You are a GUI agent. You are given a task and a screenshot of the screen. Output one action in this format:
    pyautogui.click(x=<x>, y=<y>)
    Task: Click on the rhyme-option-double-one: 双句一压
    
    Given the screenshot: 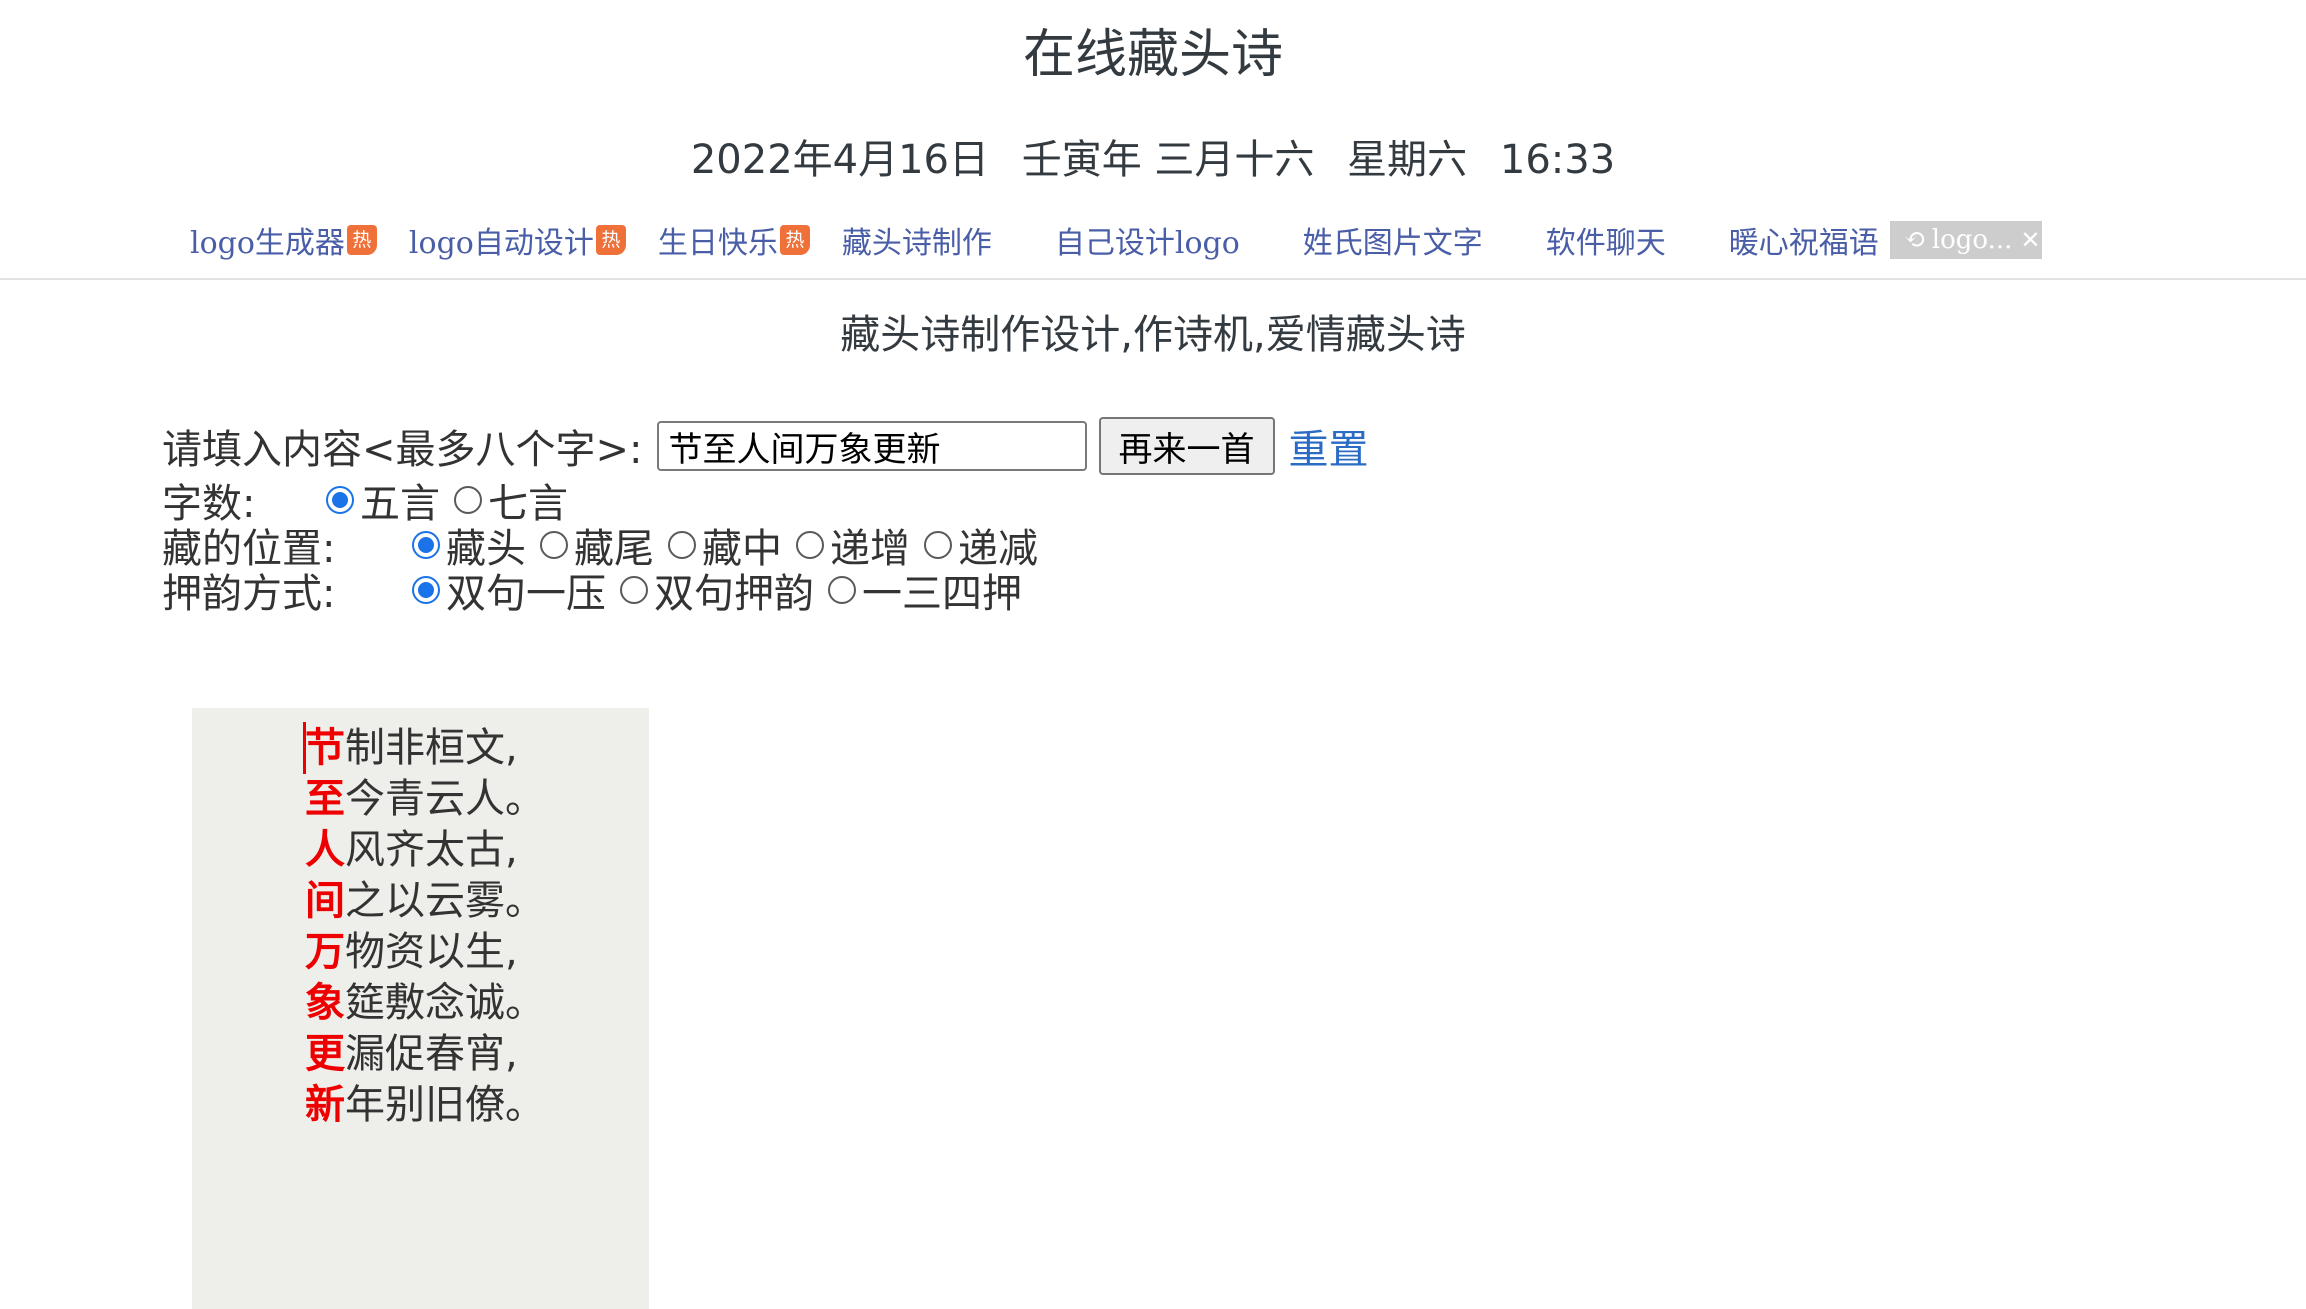 What is the action you would take?
    pyautogui.click(x=509, y=590)
    